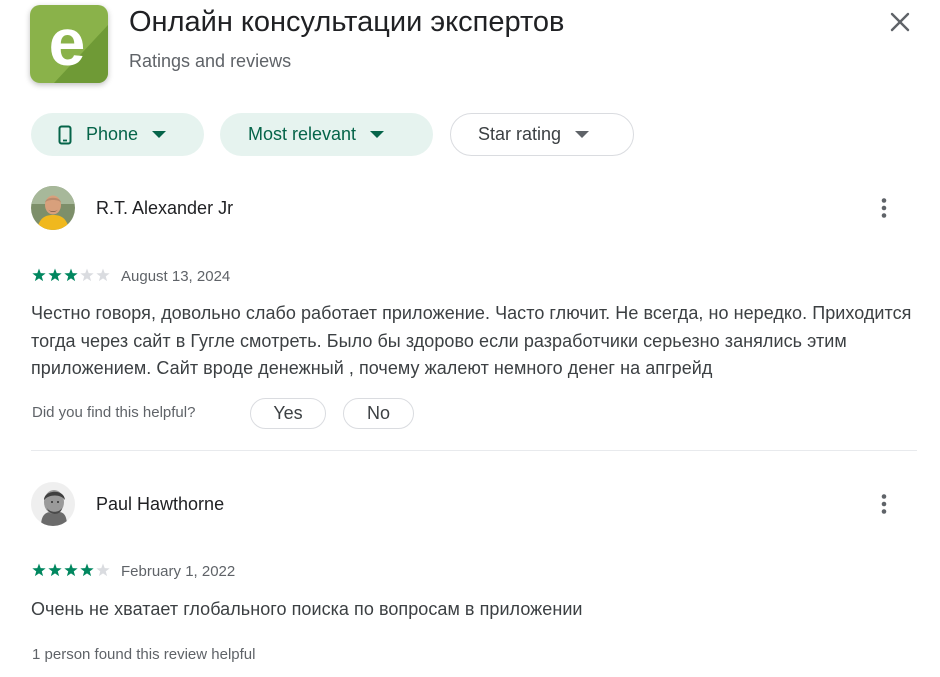  I want to click on app-title: Онлайн консультации экспертов, so click(347, 22).